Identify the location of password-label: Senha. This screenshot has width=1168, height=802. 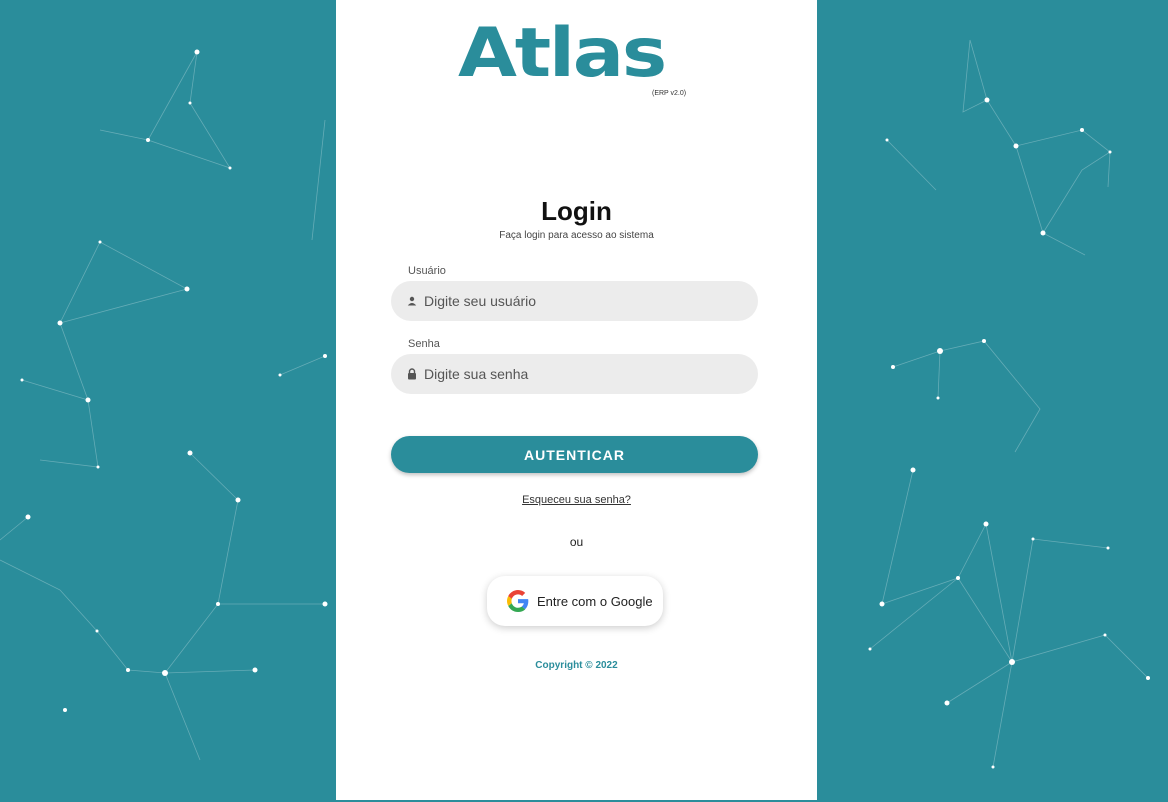
(424, 344).